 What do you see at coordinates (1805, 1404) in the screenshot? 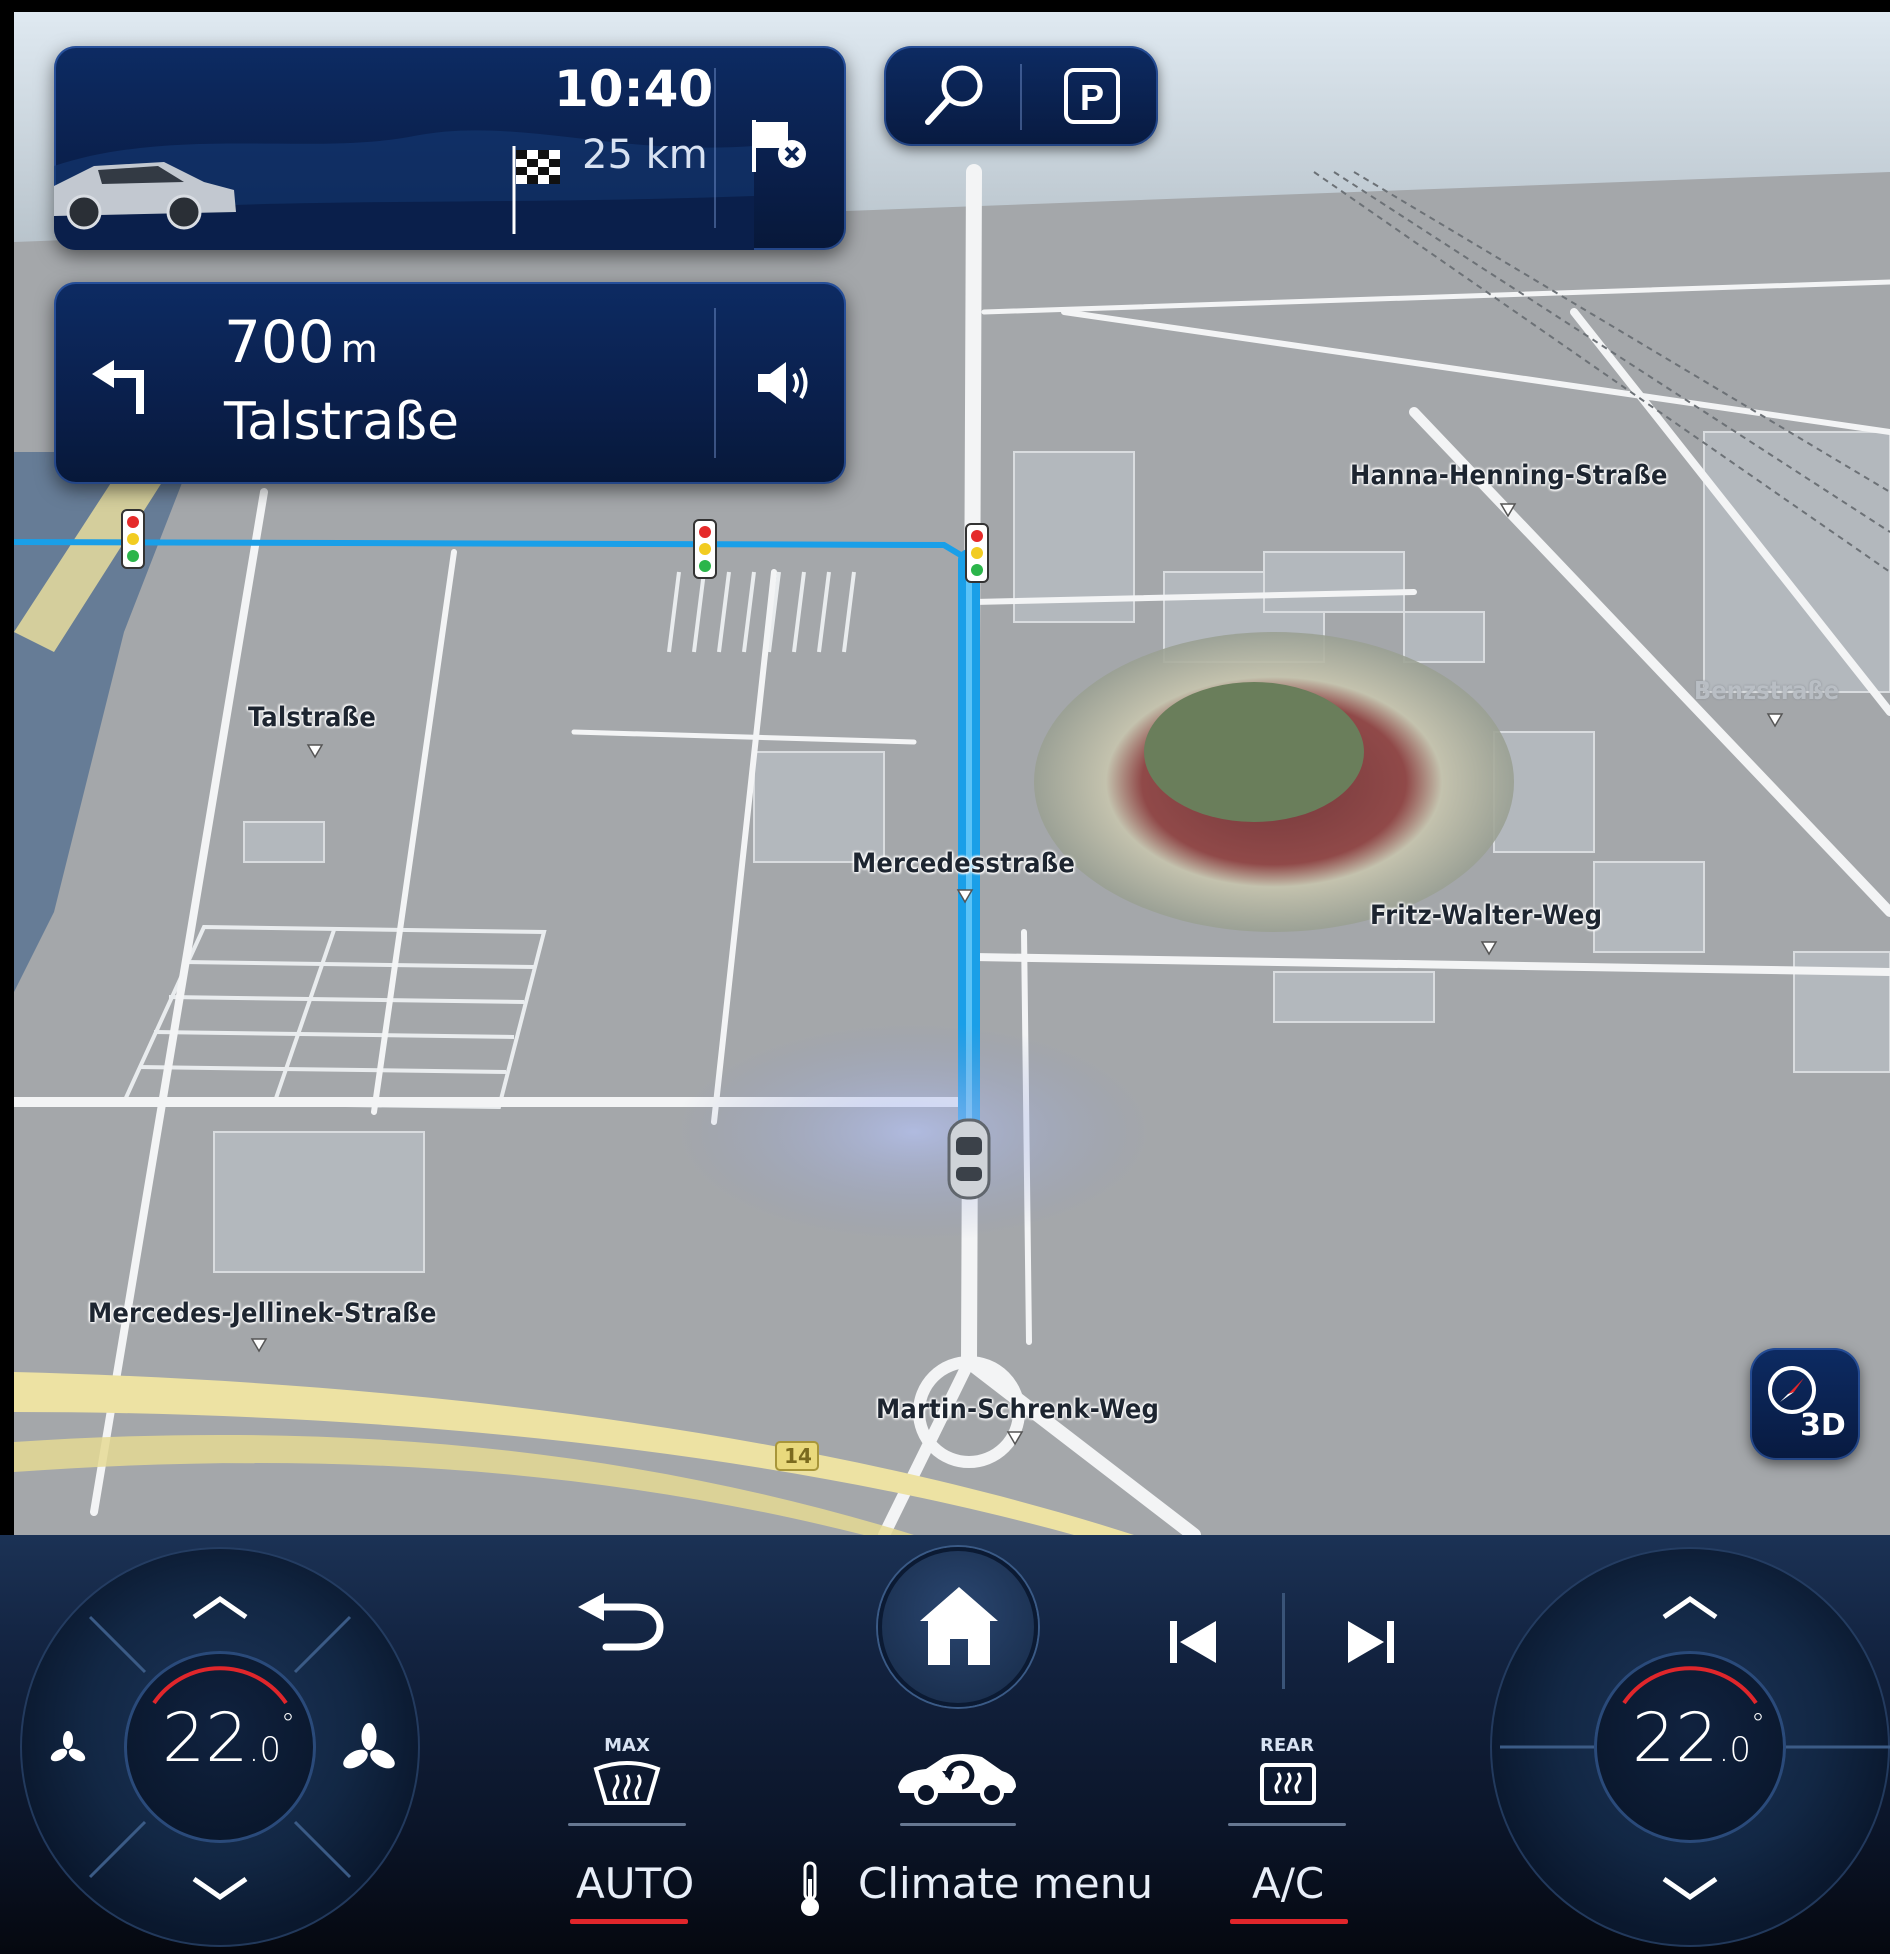
I see `map-3d-compass-button: 3D` at bounding box center [1805, 1404].